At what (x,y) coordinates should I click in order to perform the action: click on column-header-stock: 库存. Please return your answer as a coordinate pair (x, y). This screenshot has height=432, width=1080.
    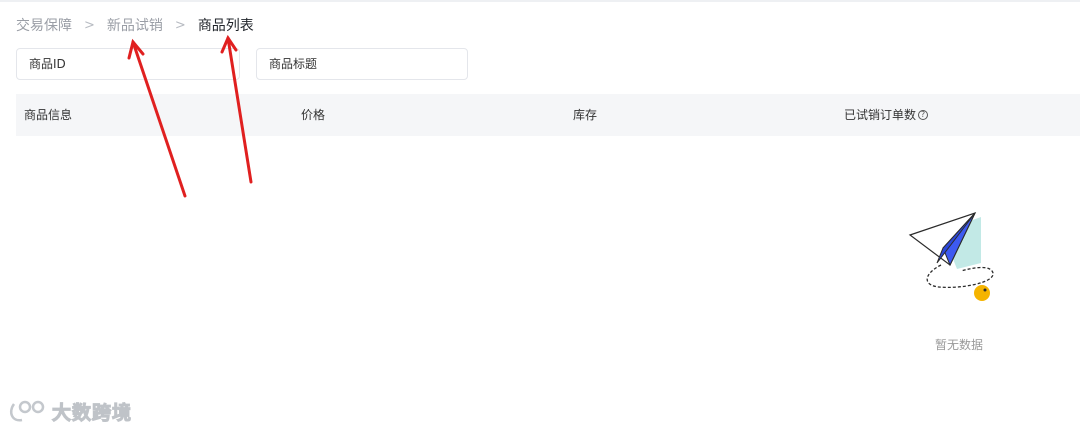
    Looking at the image, I should click on (585, 115).